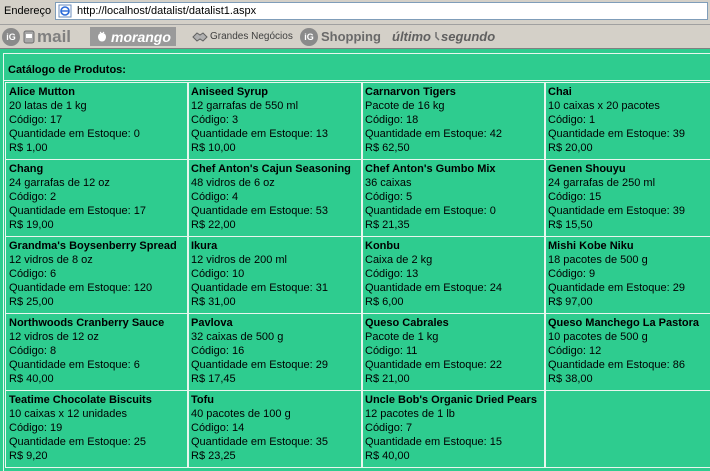 This screenshot has width=710, height=471. What do you see at coordinates (570, 148) in the screenshot?
I see `product-price: R$ 20,00` at bounding box center [570, 148].